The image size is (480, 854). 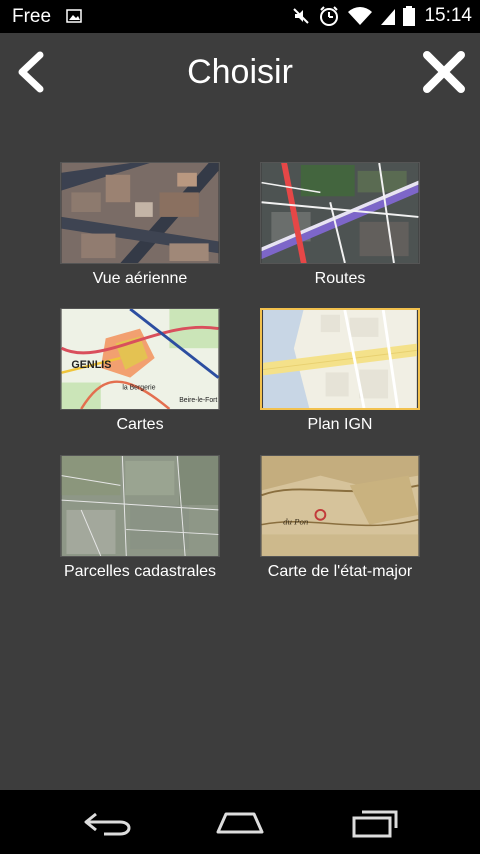 I want to click on nav-back-button, so click(x=110, y=823).